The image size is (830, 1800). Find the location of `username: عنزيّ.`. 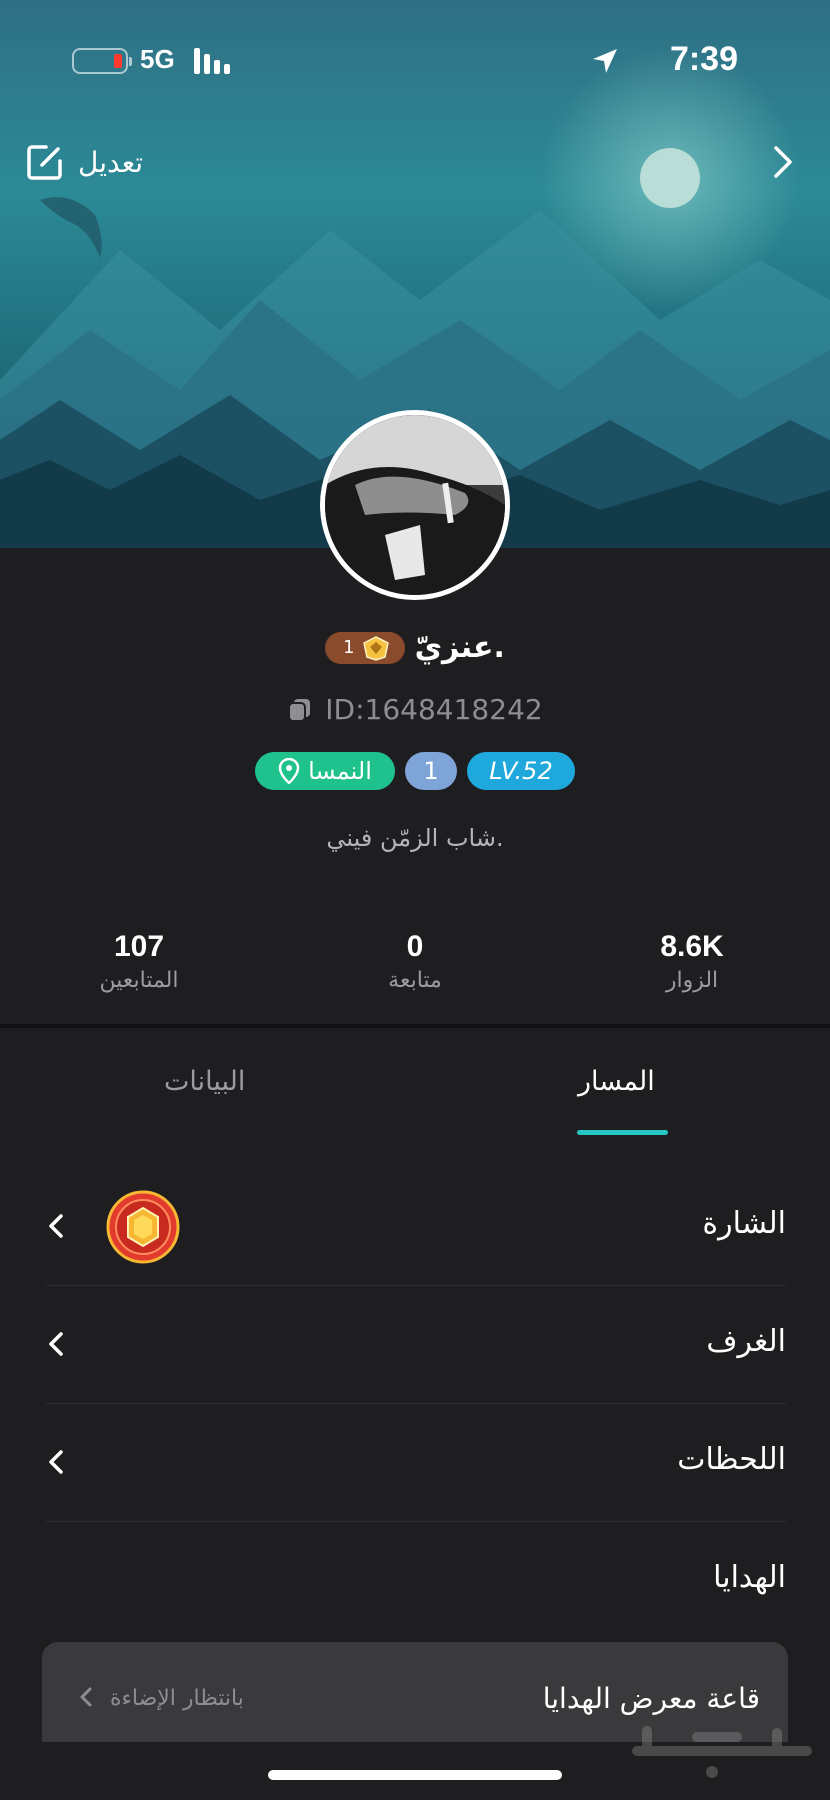

username: عنزيّ. is located at coordinates (459, 647).